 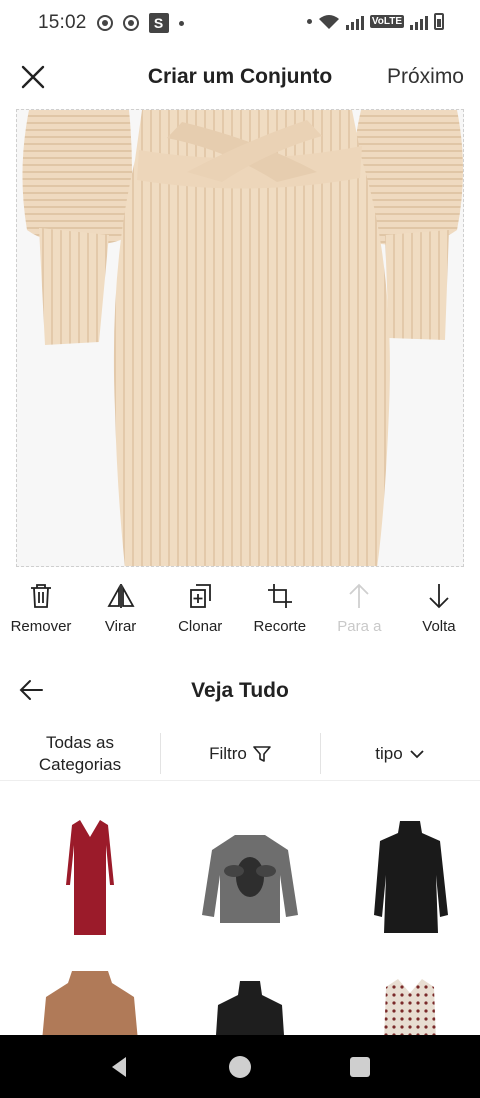 What do you see at coordinates (439, 21) in the screenshot?
I see `battery-icon` at bounding box center [439, 21].